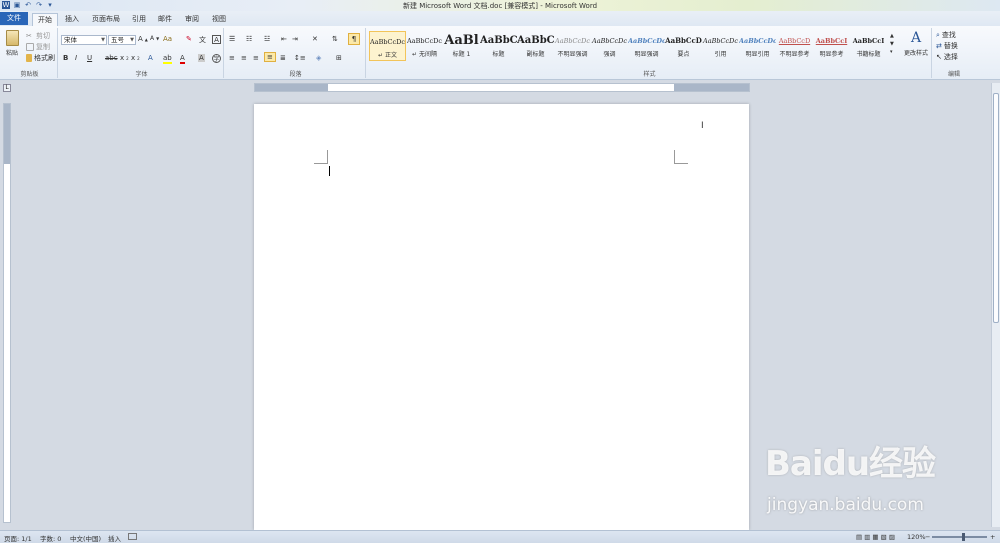 The width and height of the screenshot is (1000, 543). Describe the element at coordinates (609, 46) in the screenshot. I see `style-emphasis: AaBbCcDc 强调` at that location.